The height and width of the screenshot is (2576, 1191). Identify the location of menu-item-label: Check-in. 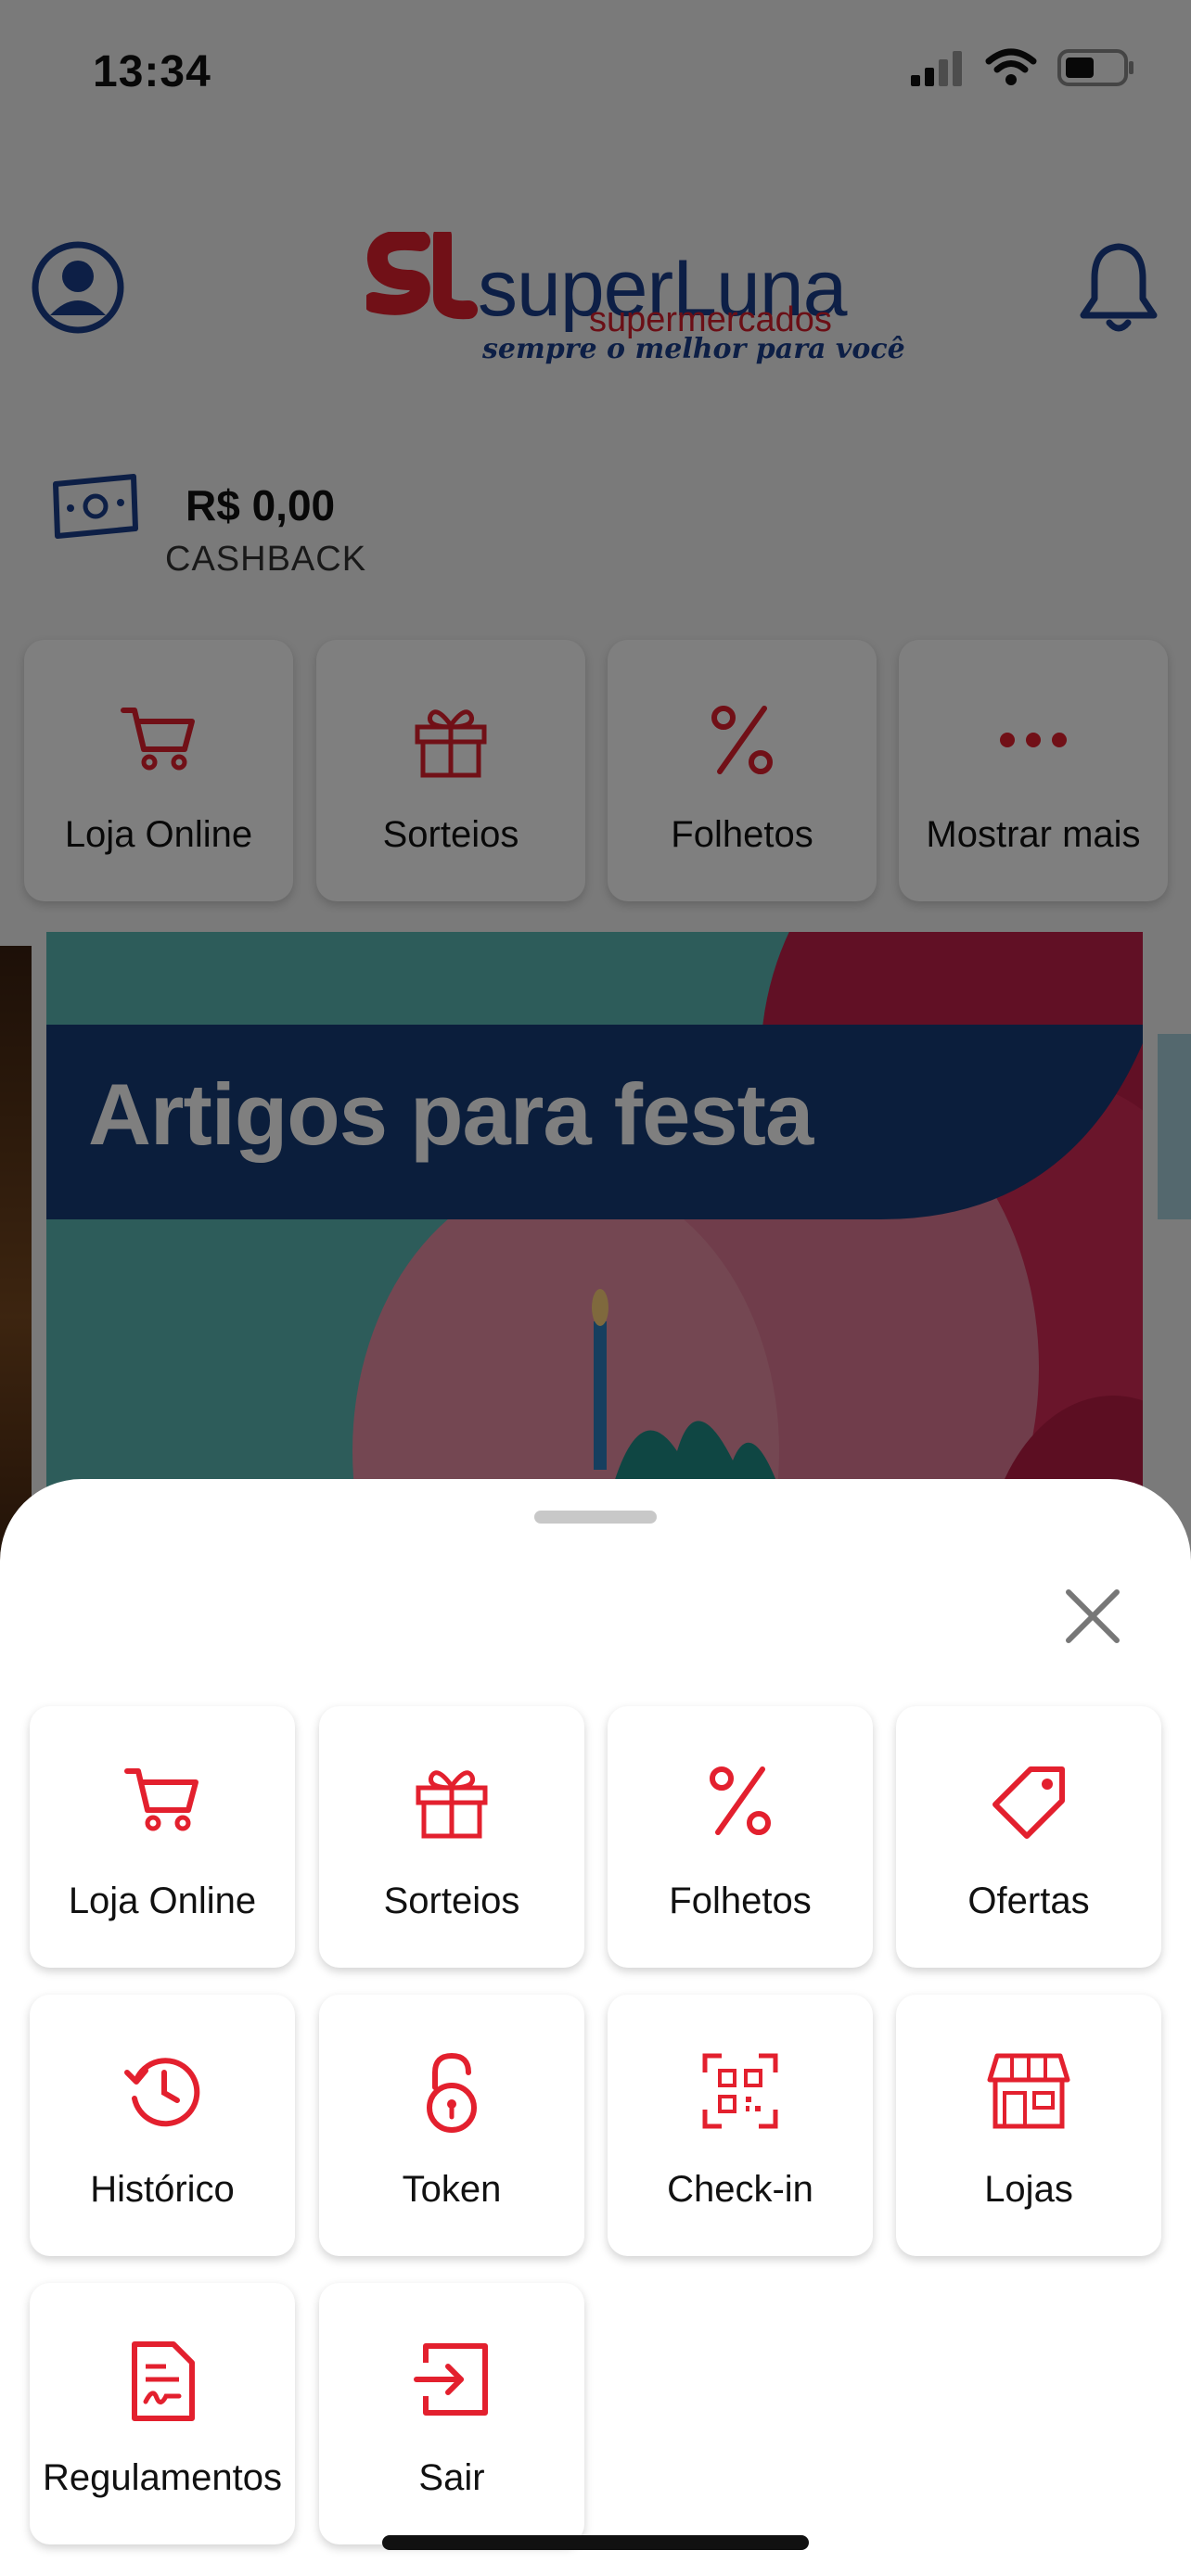
(740, 2190).